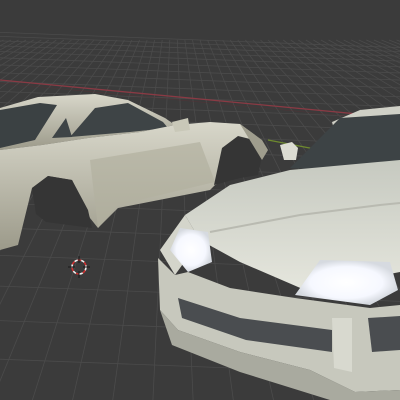  What do you see at coordinates (342, 345) in the screenshot?
I see `car2-bumper-pillar` at bounding box center [342, 345].